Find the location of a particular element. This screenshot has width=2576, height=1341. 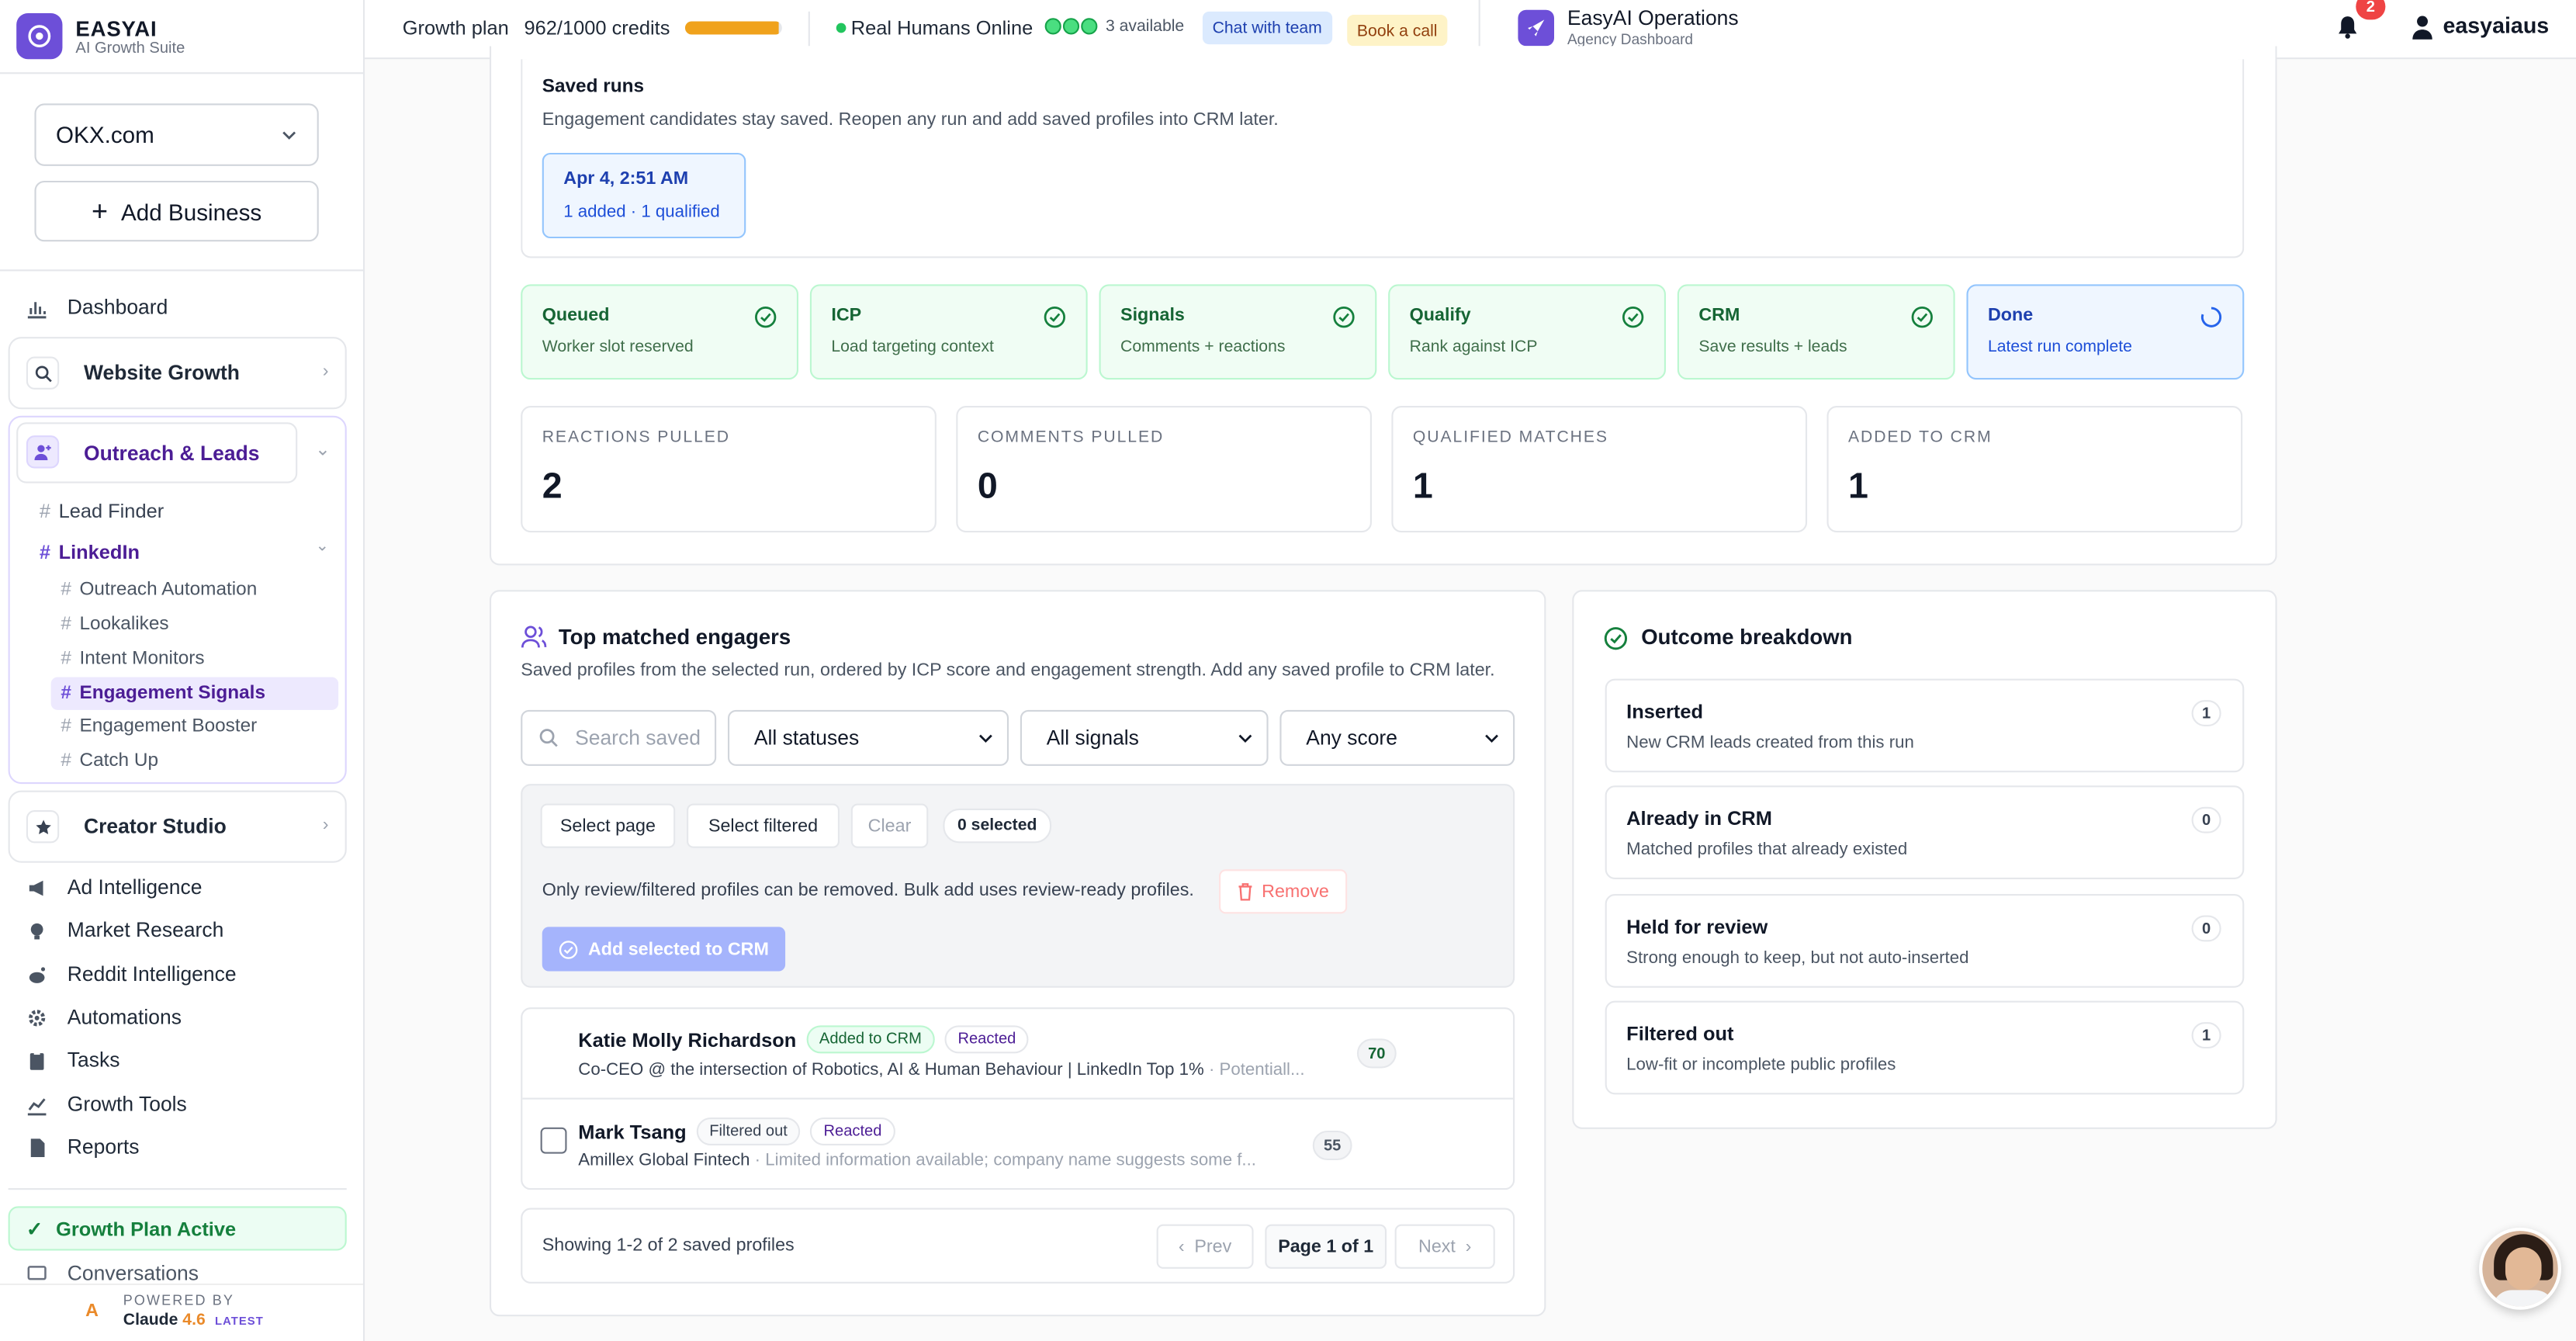

nav-ad-intelligence: Ad Intelligence is located at coordinates (114, 887).